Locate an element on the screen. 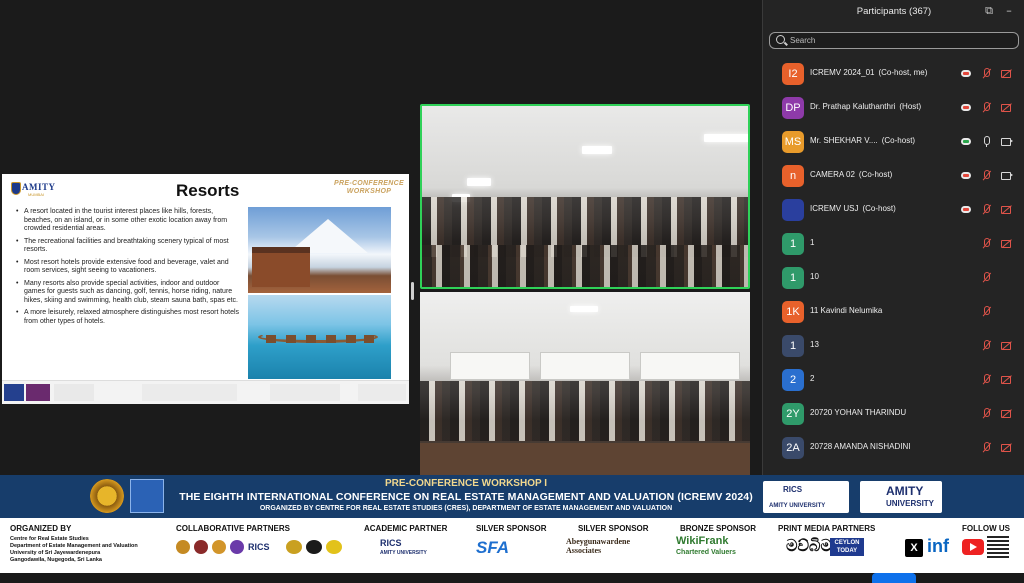 The image size is (1024, 583). participant-name: 13 is located at coordinates (814, 344).